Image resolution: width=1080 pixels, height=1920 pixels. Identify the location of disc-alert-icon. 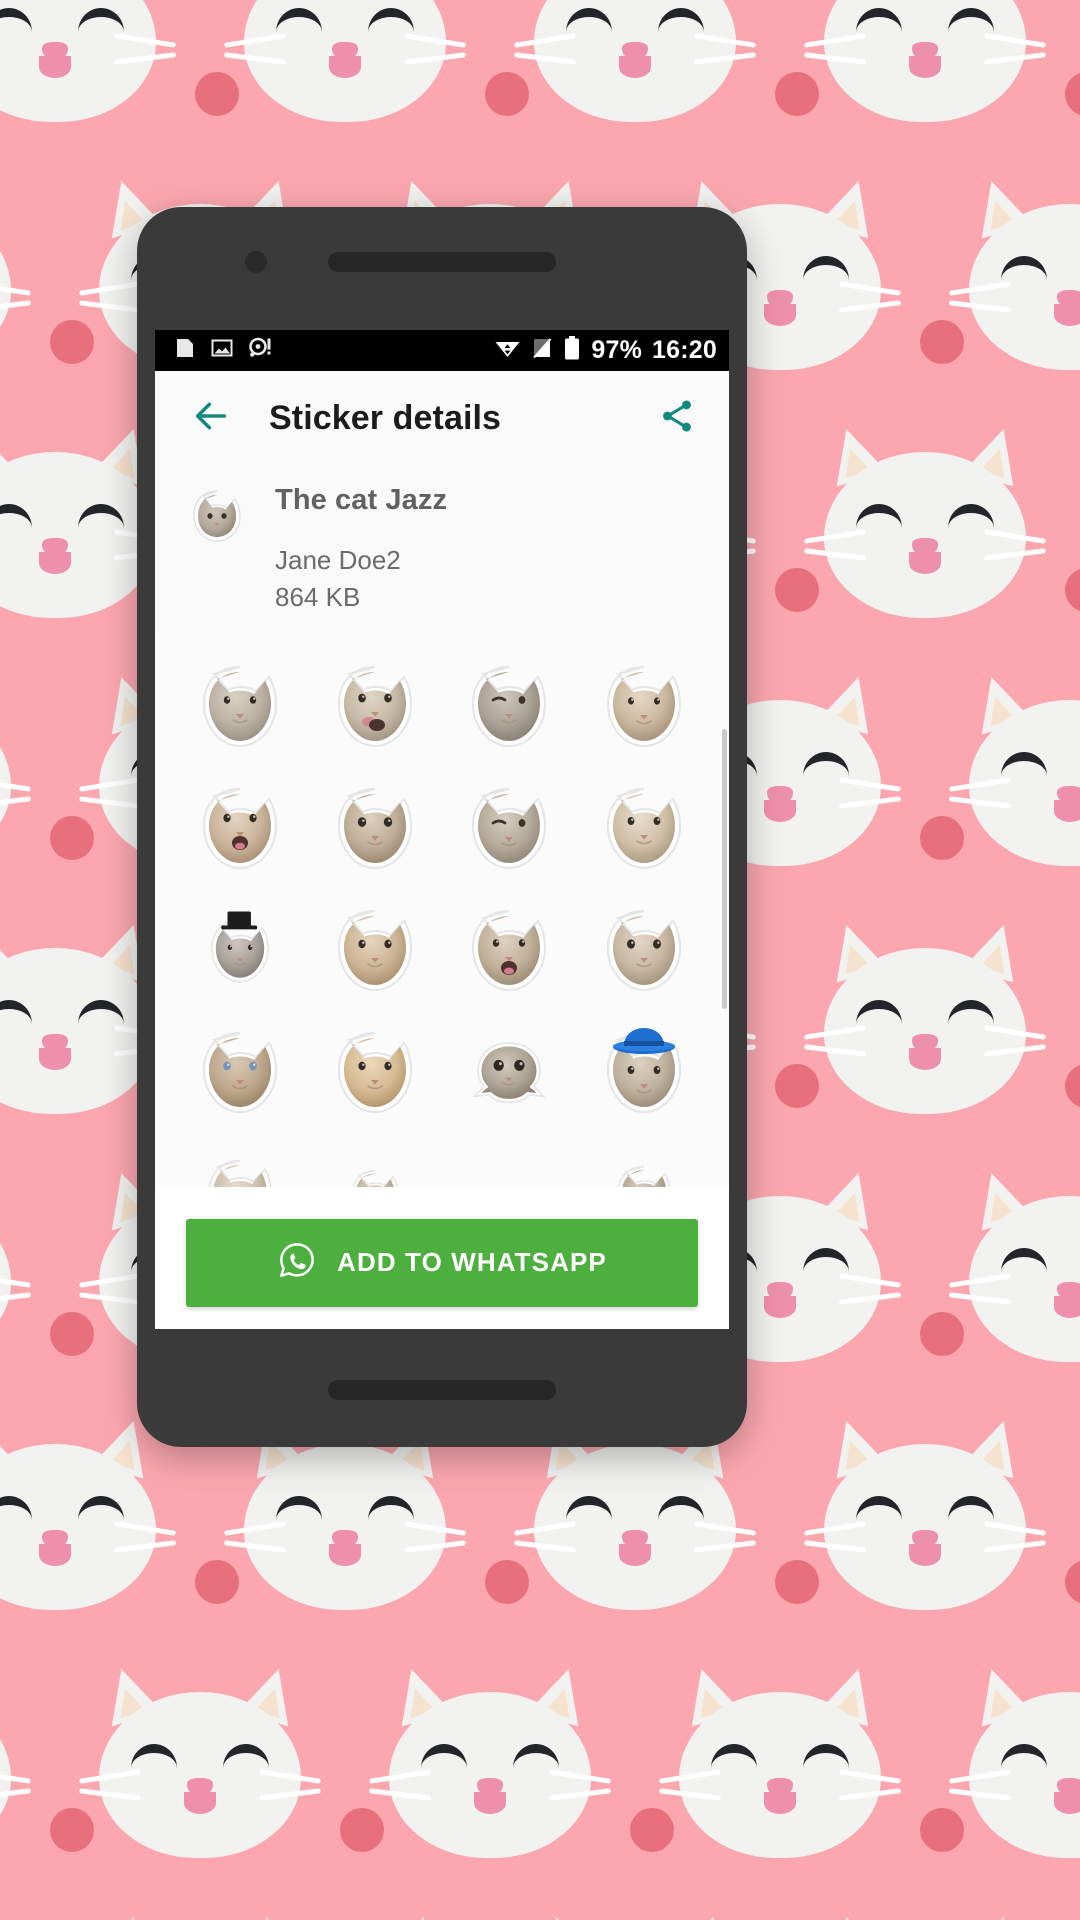
(260, 350).